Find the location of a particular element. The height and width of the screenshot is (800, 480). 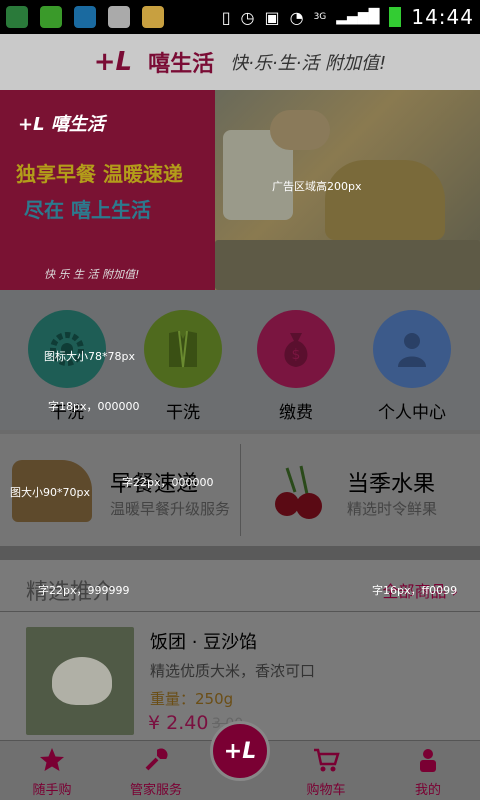

mail-icon is located at coordinates (153, 17).